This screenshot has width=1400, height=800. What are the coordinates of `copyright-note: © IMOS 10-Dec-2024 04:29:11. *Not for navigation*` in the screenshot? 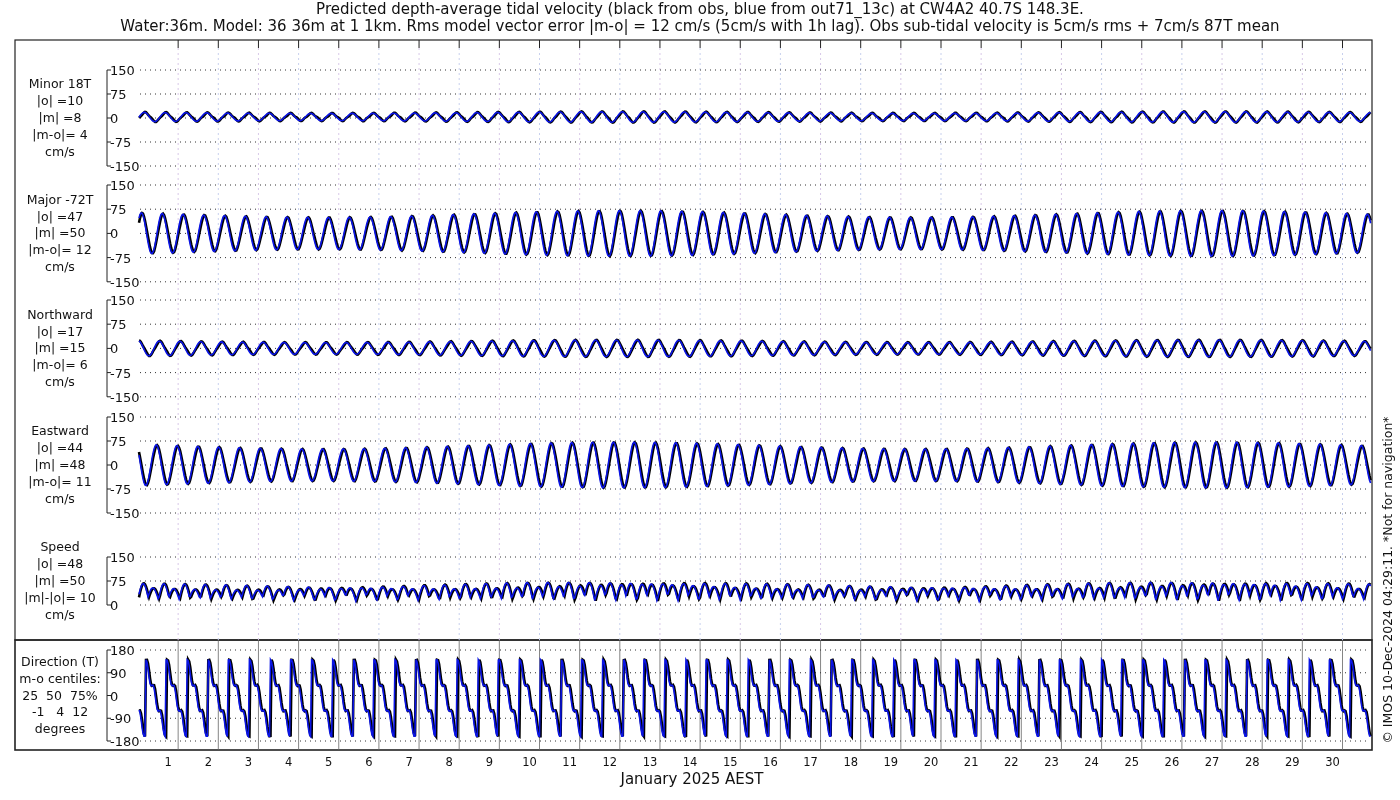 It's located at (1387, 580).